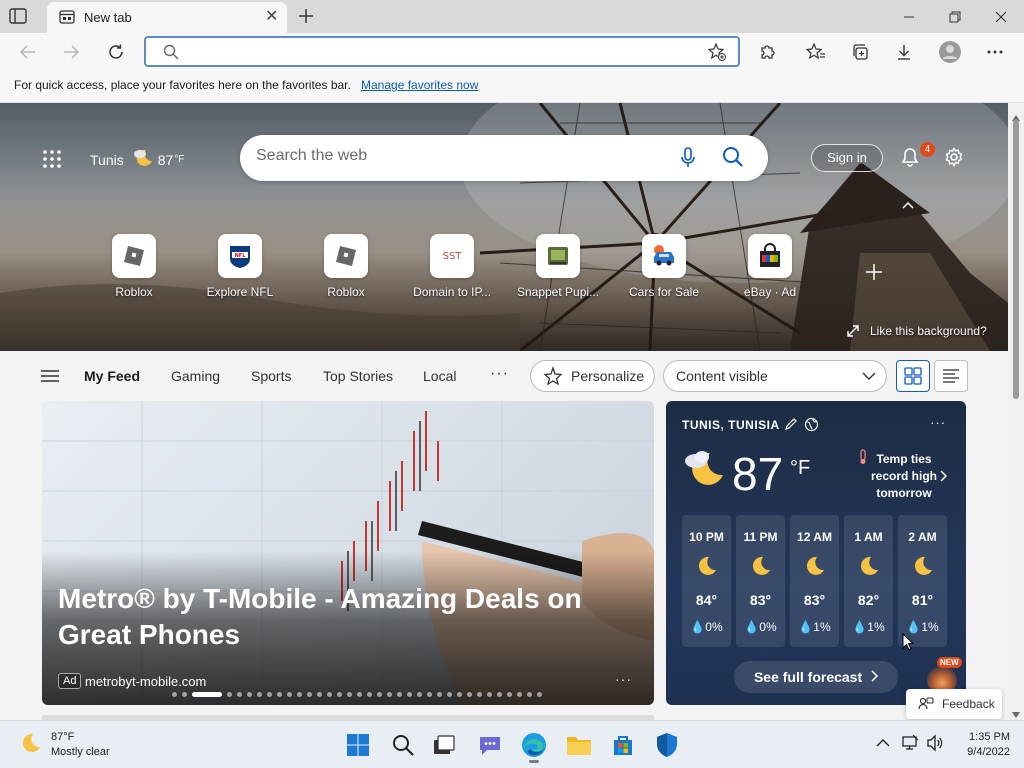 Image resolution: width=1024 pixels, height=768 pixels. What do you see at coordinates (50, 378) in the screenshot?
I see `hamburger-menu-icon` at bounding box center [50, 378].